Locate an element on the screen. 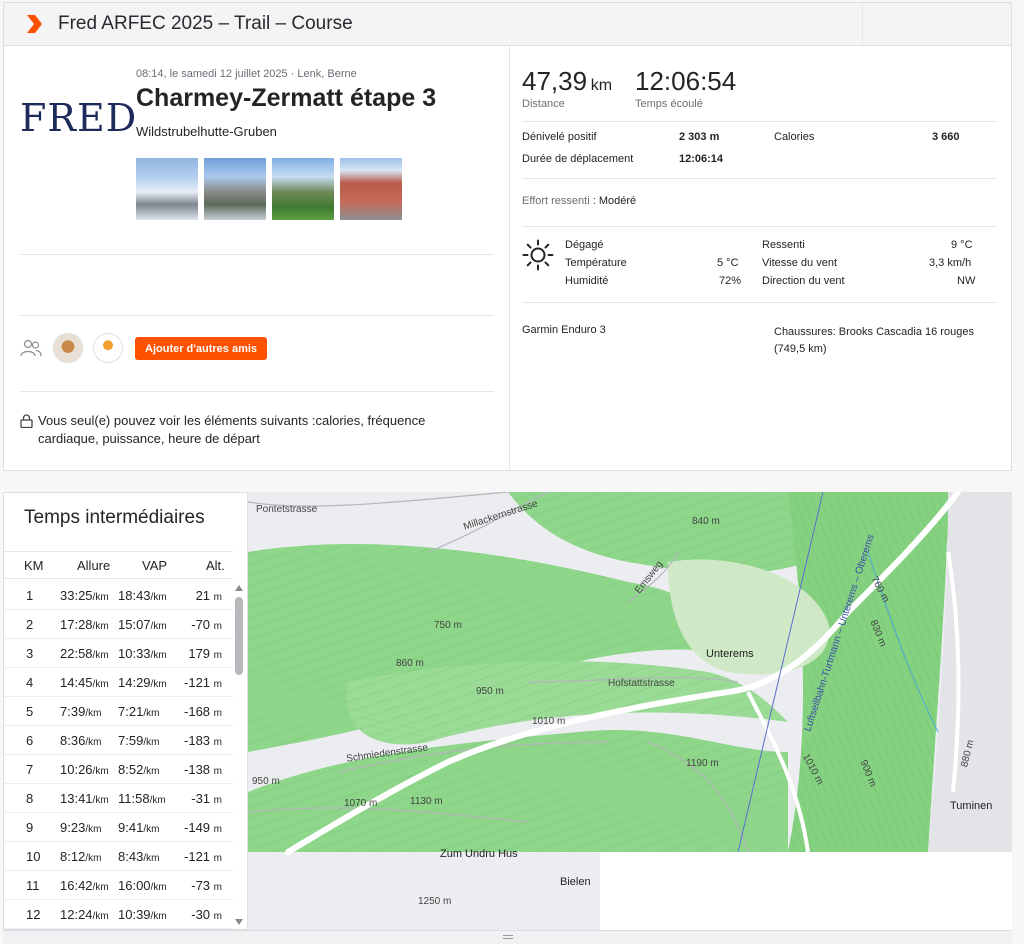 This screenshot has width=1024, height=944. col-gap: VAP is located at coordinates (155, 565).